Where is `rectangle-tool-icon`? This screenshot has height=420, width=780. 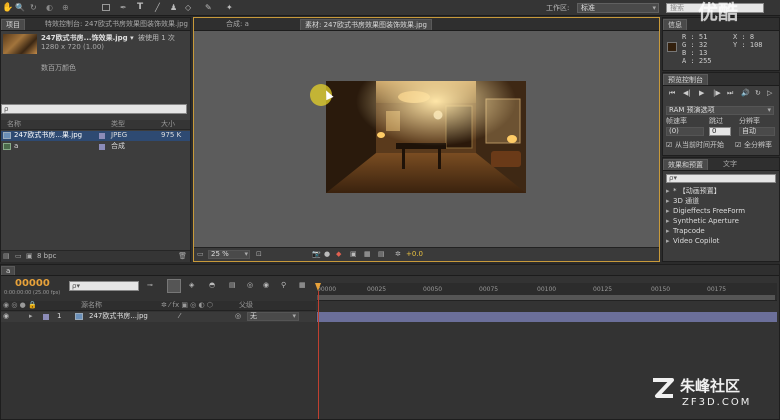 rectangle-tool-icon is located at coordinates (106, 7).